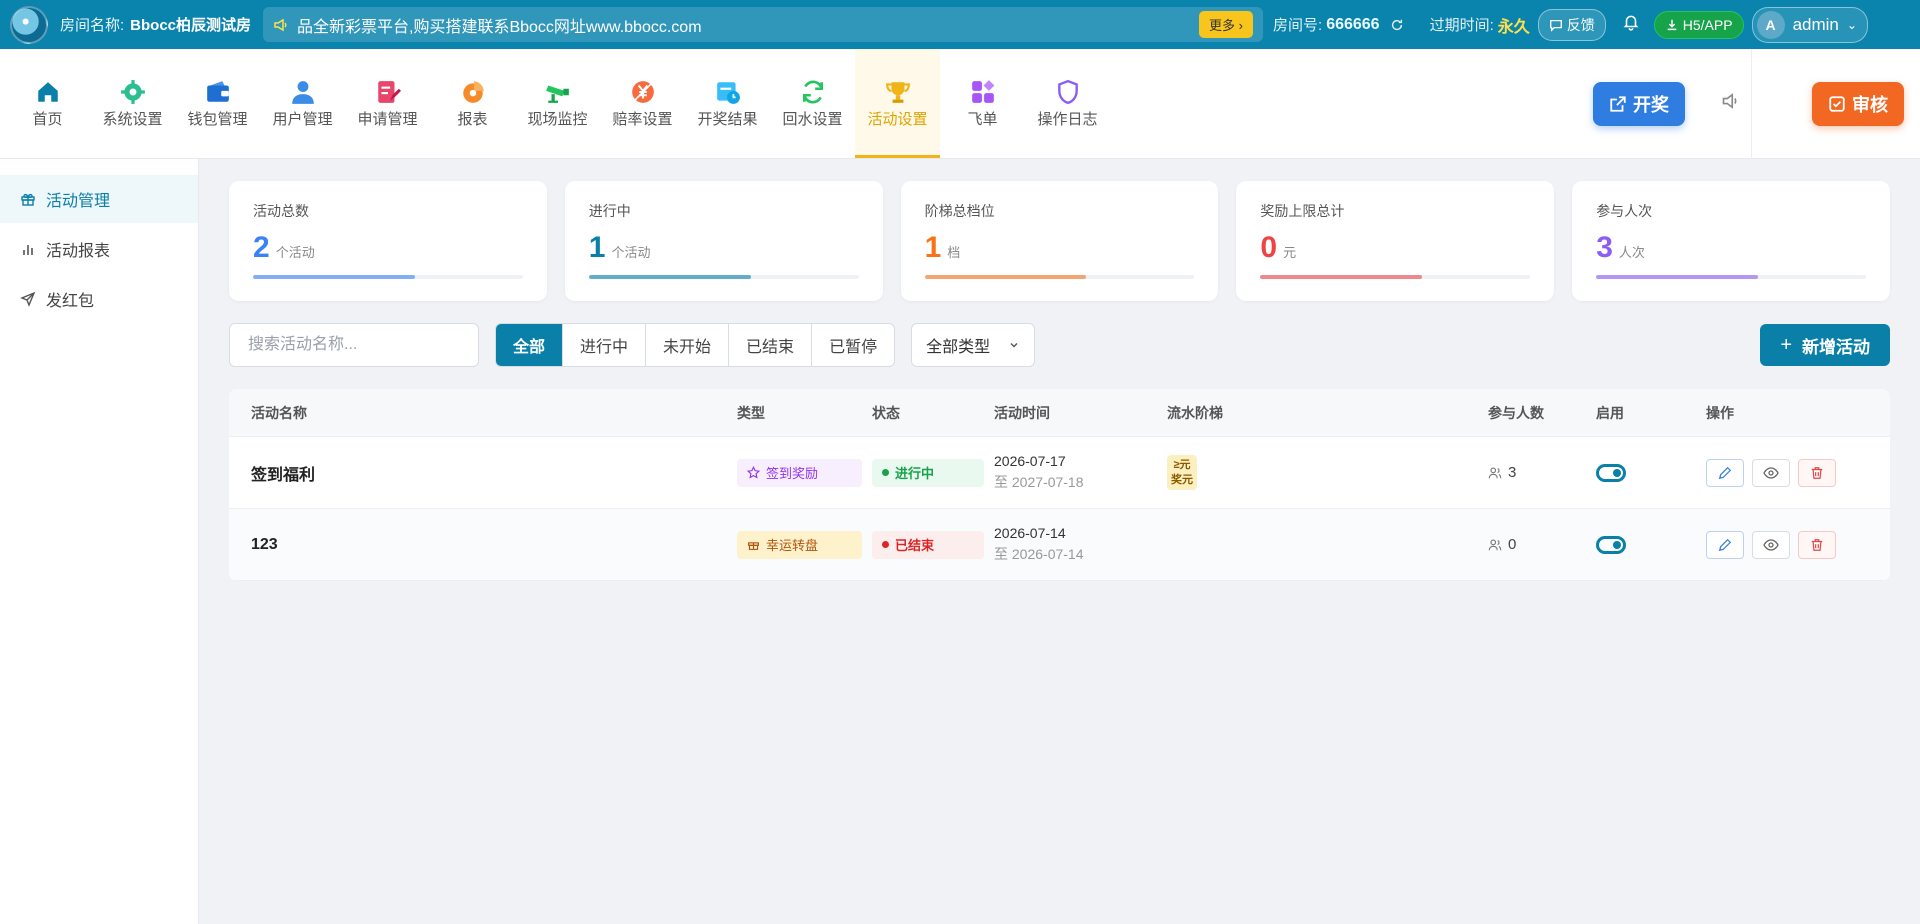  What do you see at coordinates (771, 345) in the screenshot?
I see `filter-tab-ended: 已结束` at bounding box center [771, 345].